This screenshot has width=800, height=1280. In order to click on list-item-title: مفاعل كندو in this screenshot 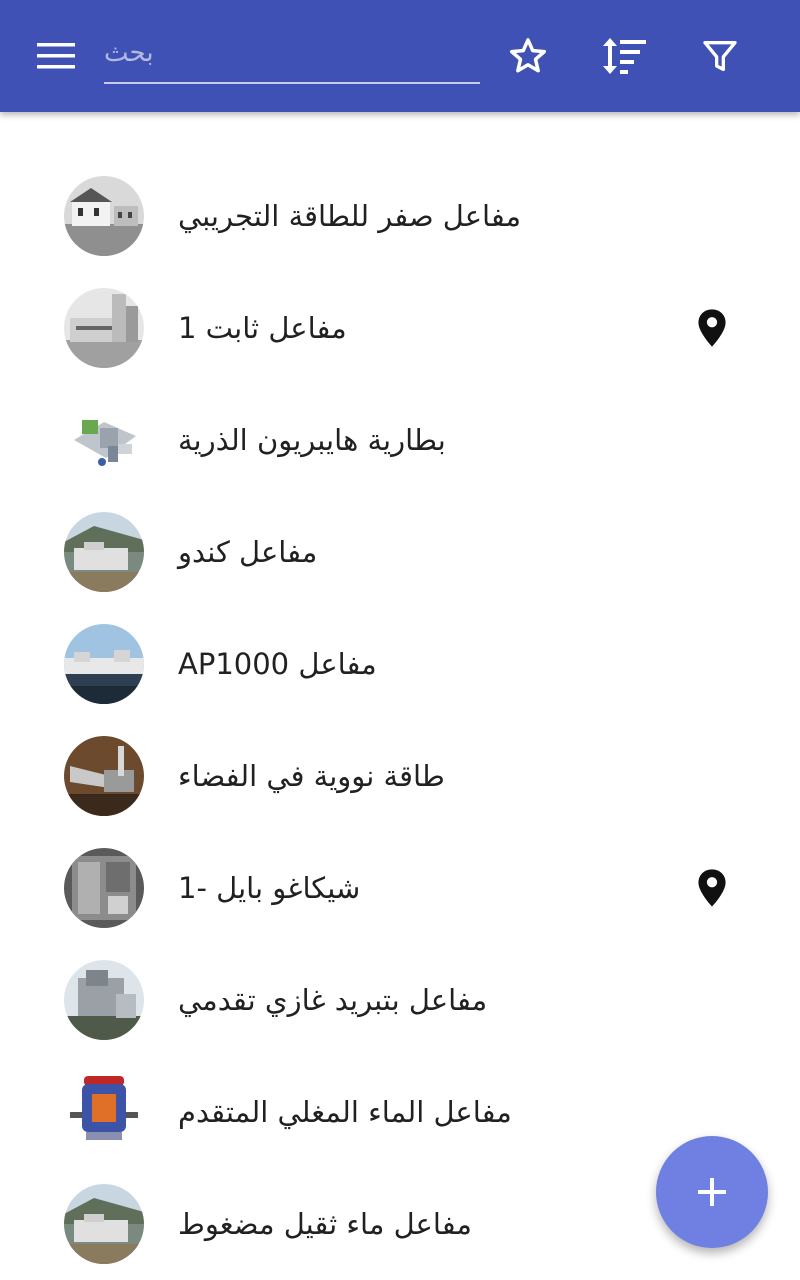, I will do `click(248, 552)`.